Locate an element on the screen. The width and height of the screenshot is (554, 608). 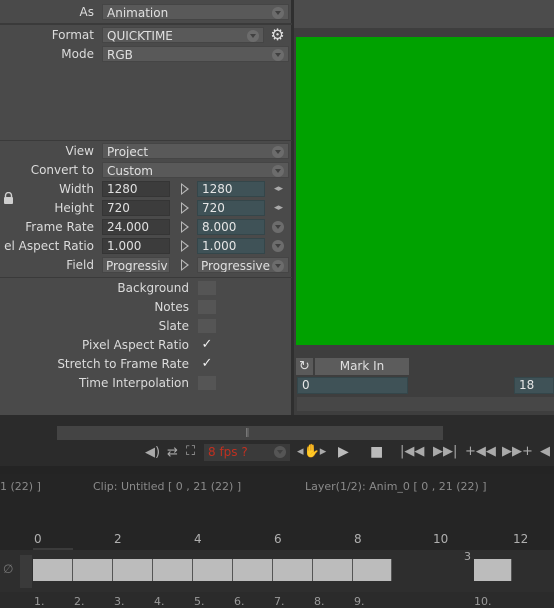
frame-rate-target-field: 8.000 is located at coordinates (231, 227).